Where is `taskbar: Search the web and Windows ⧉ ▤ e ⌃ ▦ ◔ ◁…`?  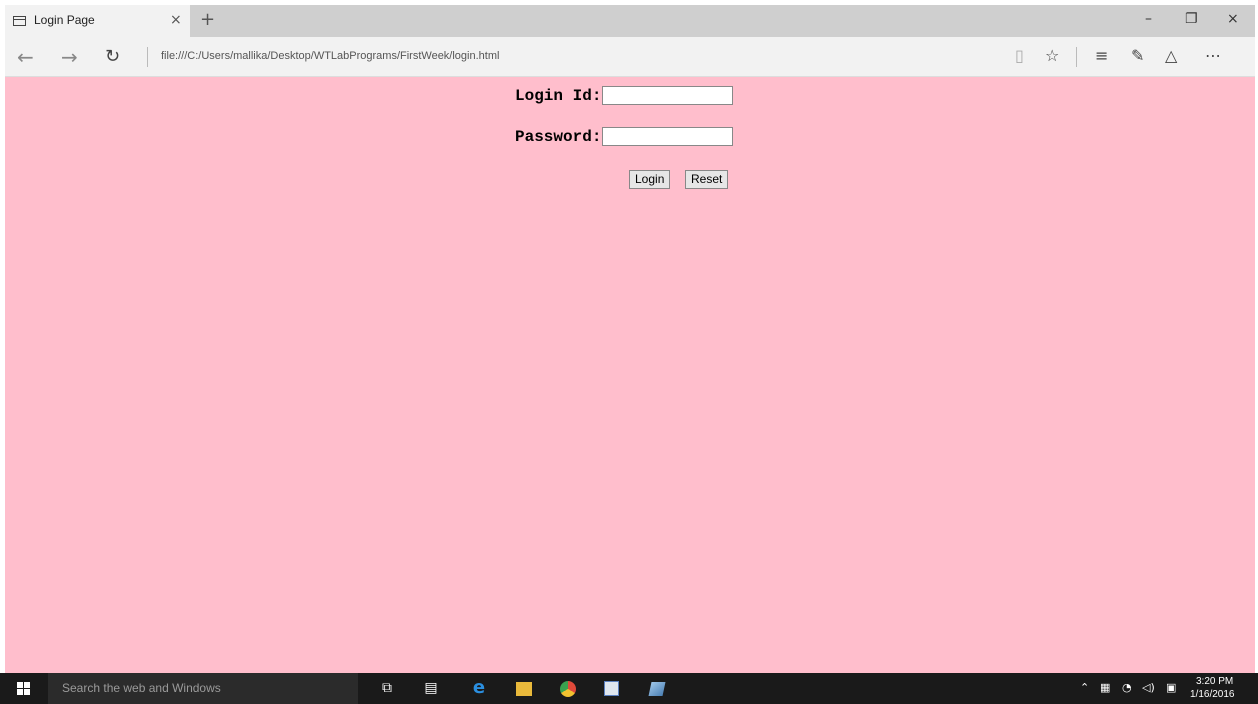 taskbar: Search the web and Windows ⧉ ▤ e ⌃ ▦ ◔ ◁… is located at coordinates (629, 688).